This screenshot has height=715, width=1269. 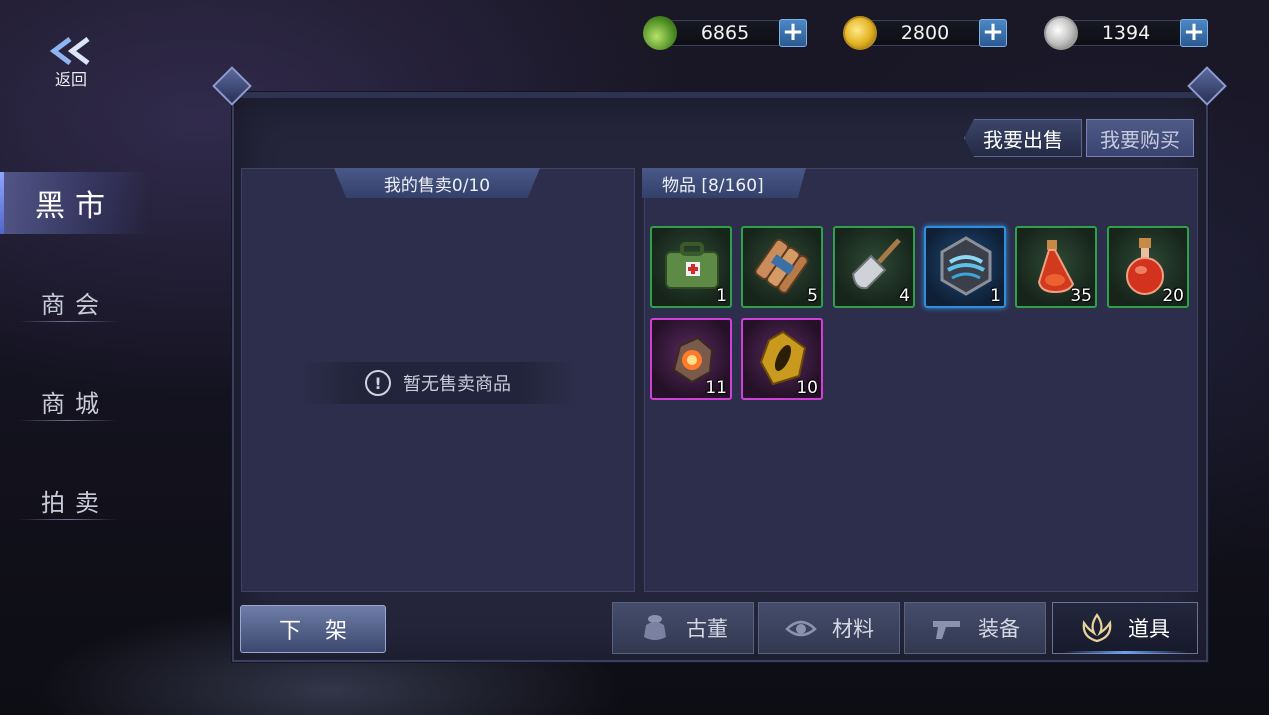 What do you see at coordinates (782, 359) in the screenshot?
I see `inventory-slot: 10` at bounding box center [782, 359].